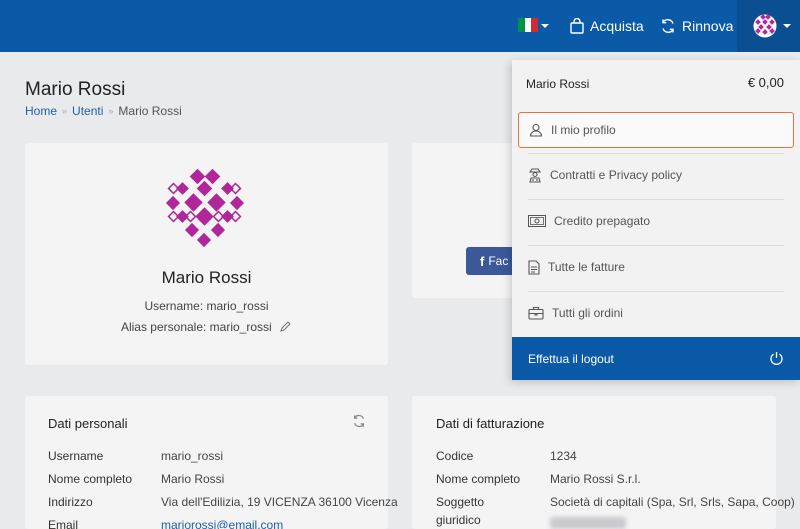  I want to click on billing-label-fullname: Nome completo, so click(478, 479).